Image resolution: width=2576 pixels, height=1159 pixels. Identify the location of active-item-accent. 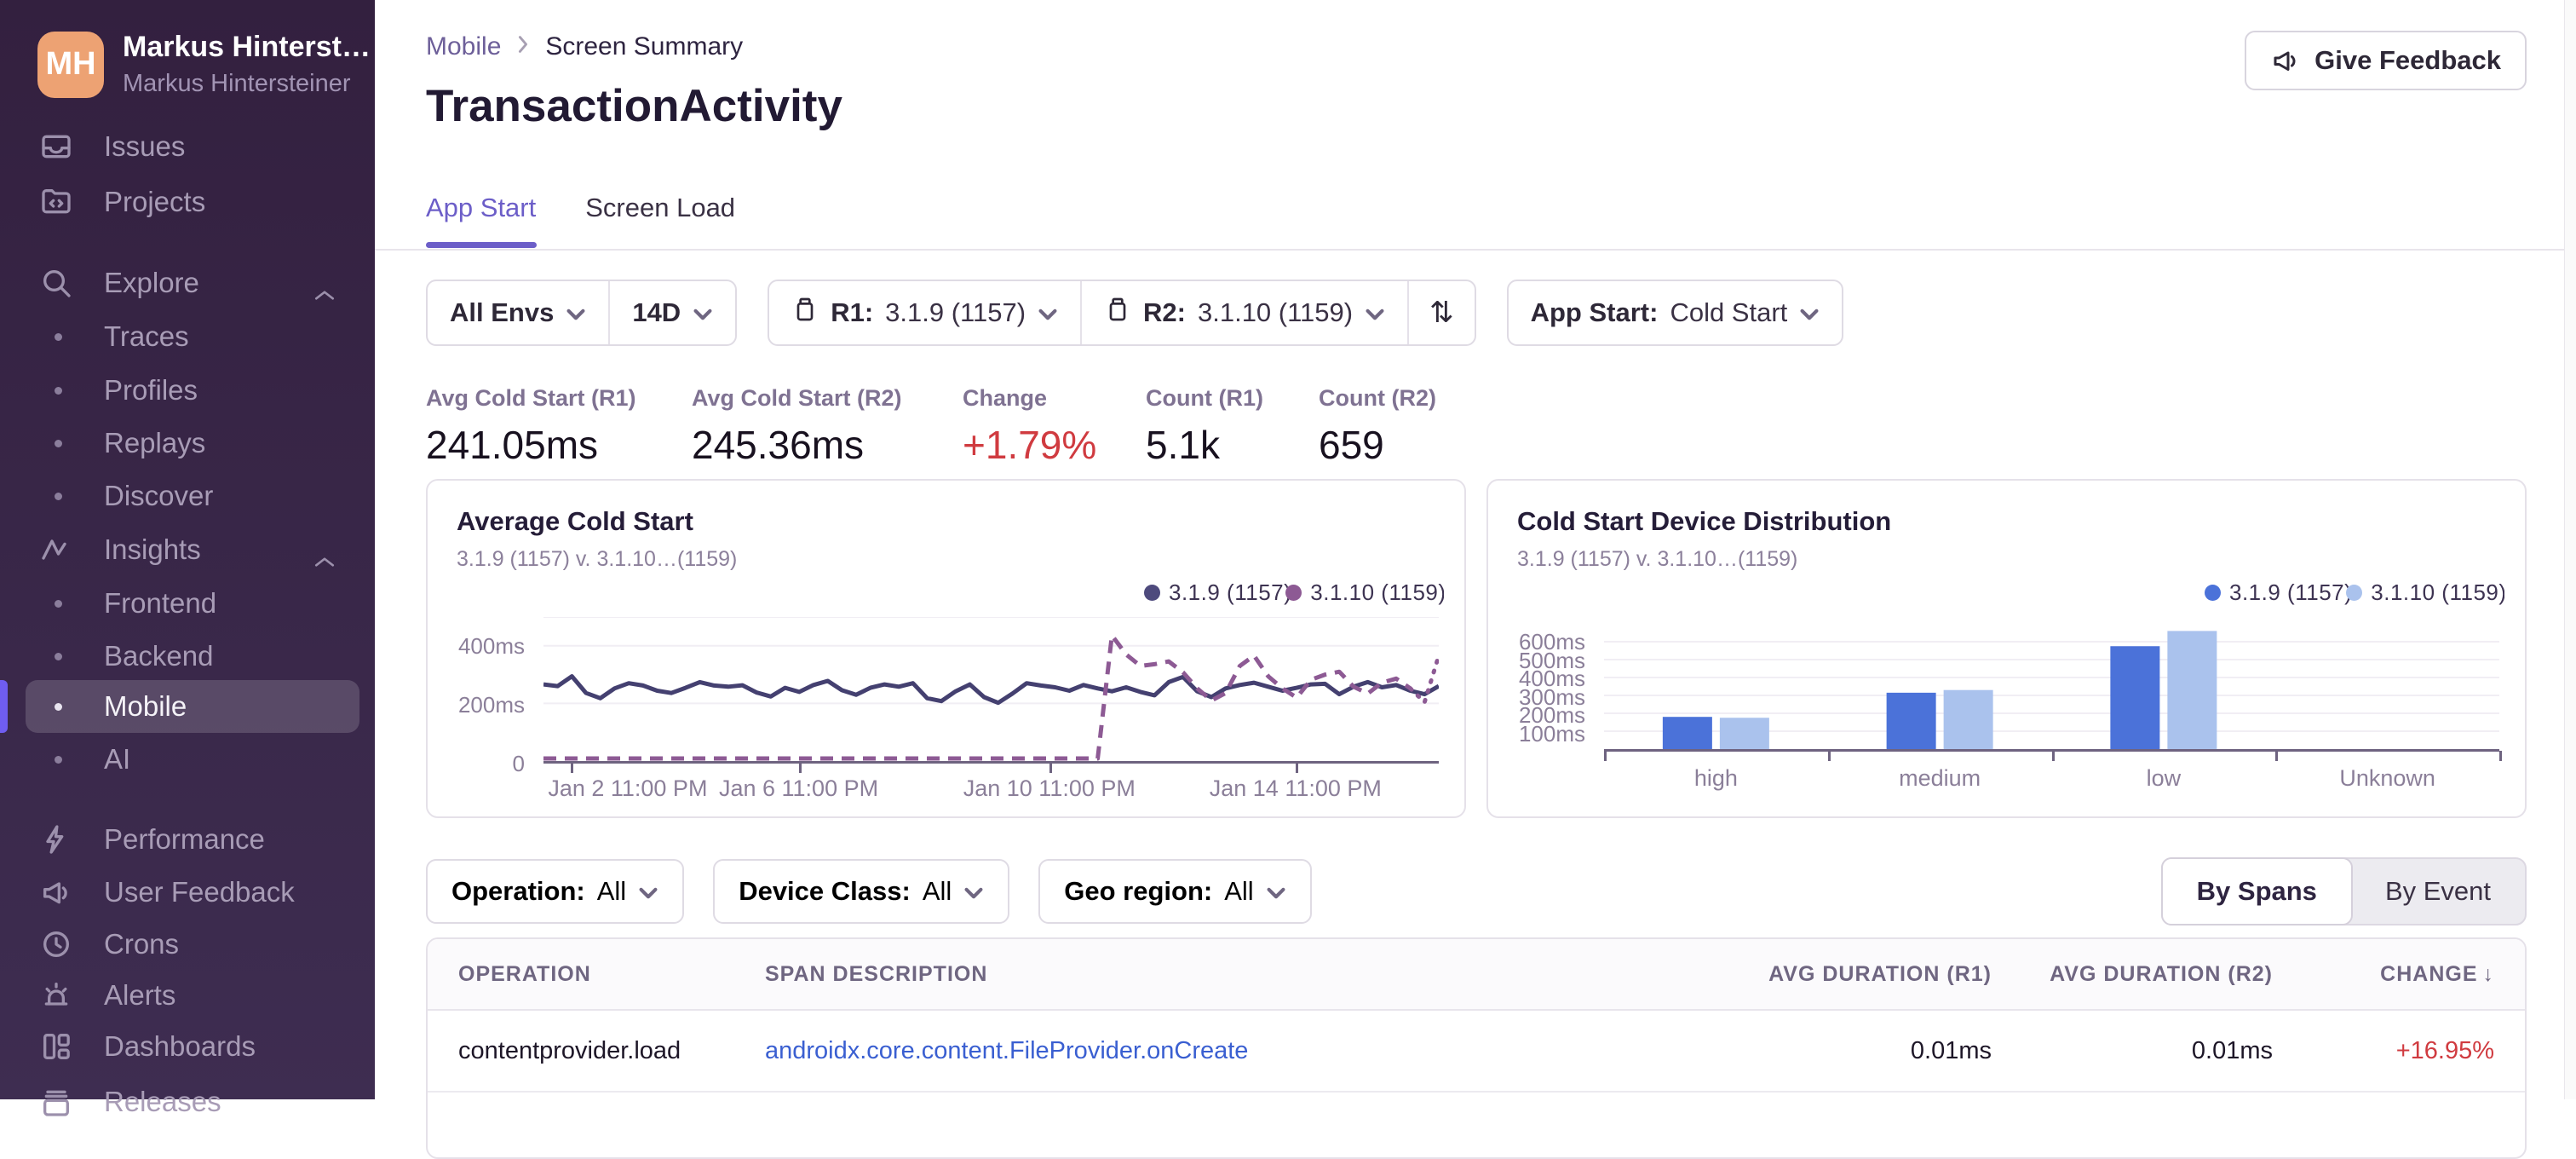
(4, 706).